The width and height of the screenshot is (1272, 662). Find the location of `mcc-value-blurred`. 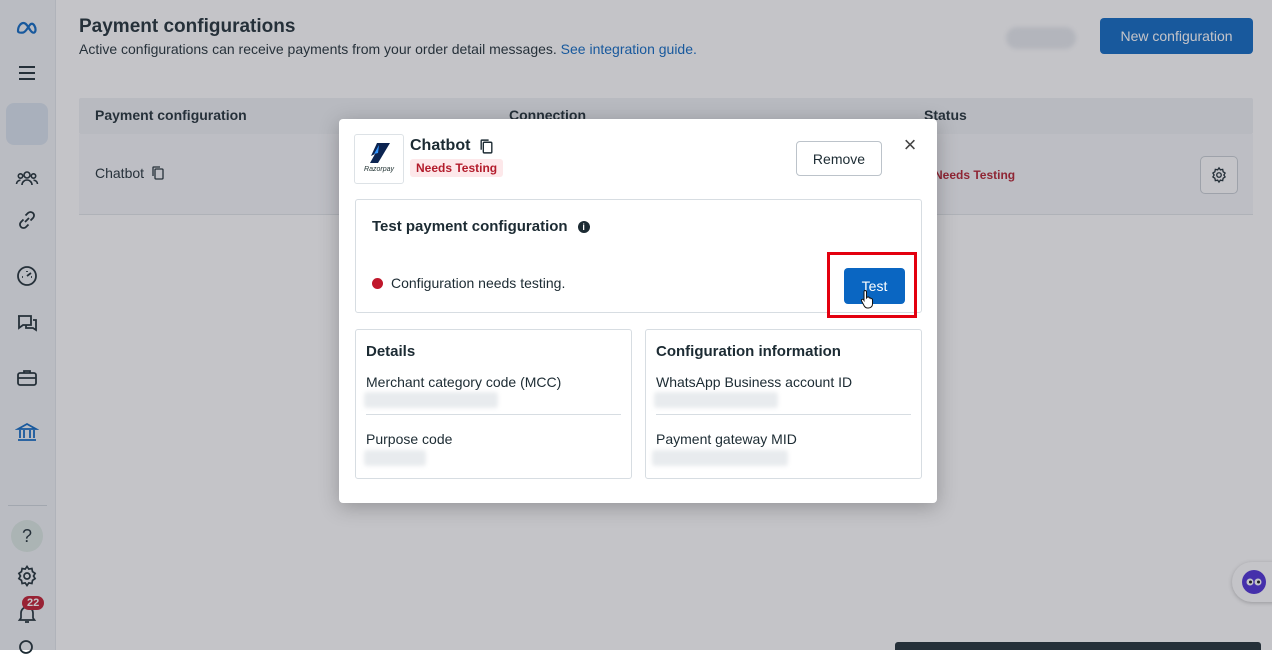

mcc-value-blurred is located at coordinates (431, 400).